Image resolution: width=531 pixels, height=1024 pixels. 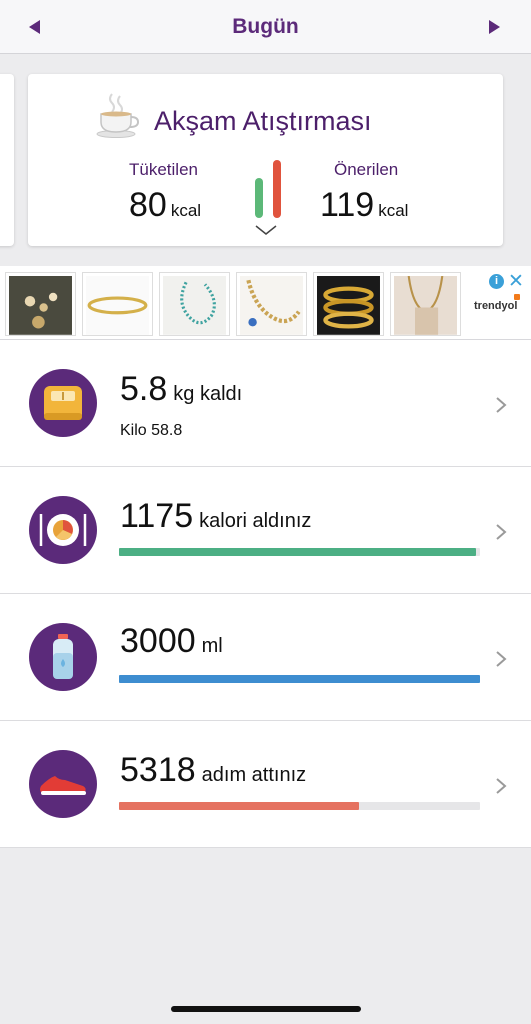 I want to click on calories-suffix: kalori aldınız, so click(x=255, y=521).